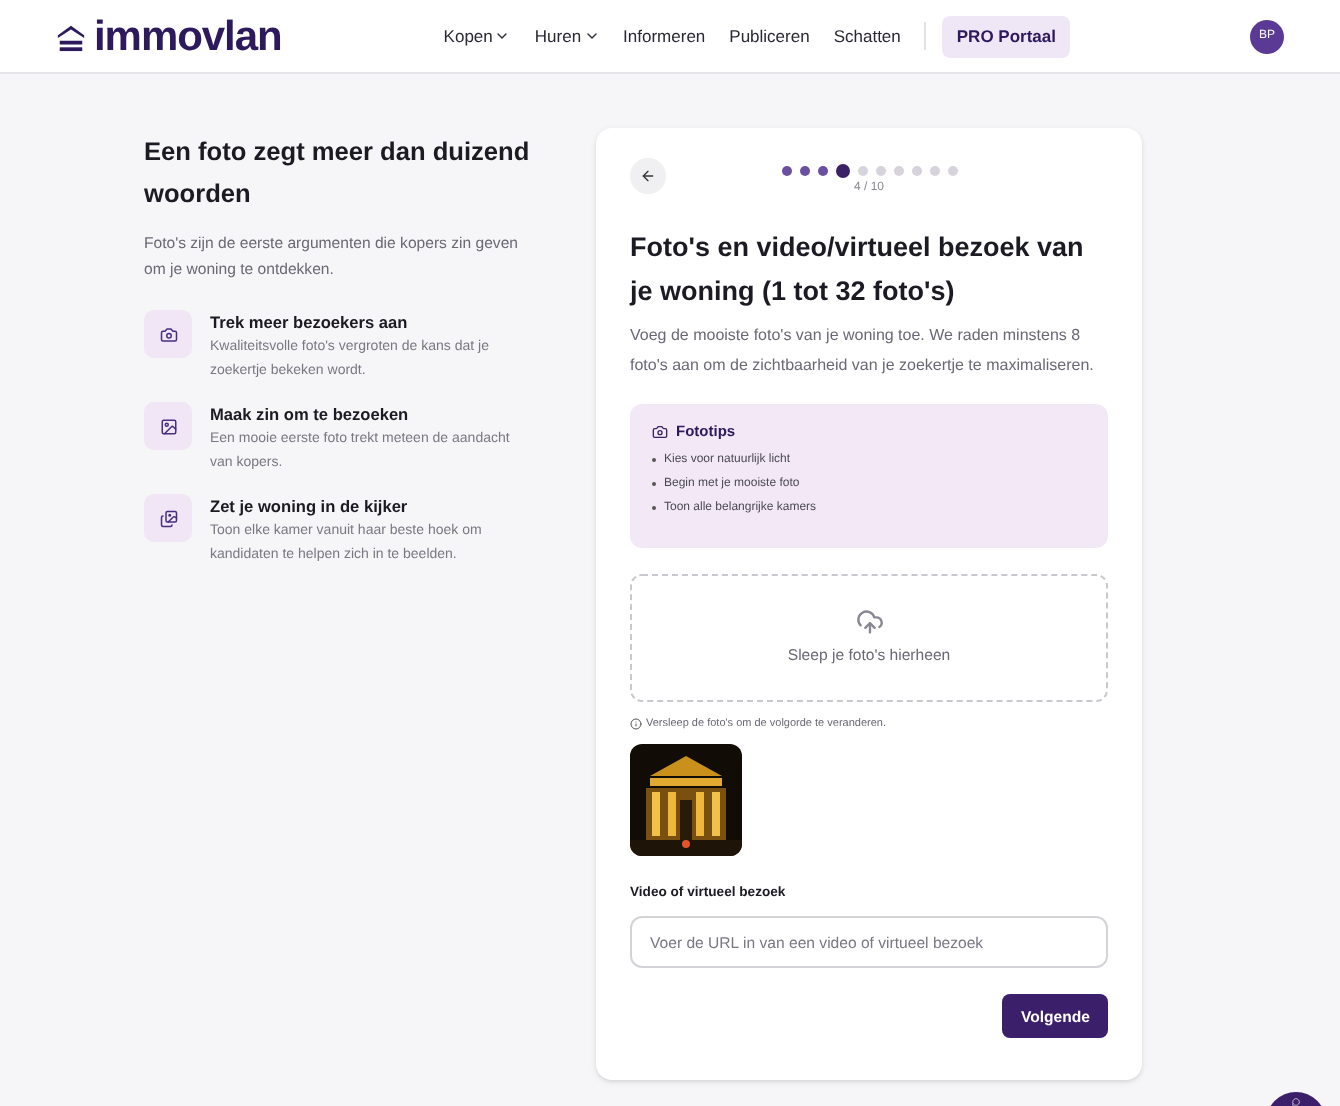 Image resolution: width=1340 pixels, height=1106 pixels. I want to click on logo-icon, so click(71, 36).